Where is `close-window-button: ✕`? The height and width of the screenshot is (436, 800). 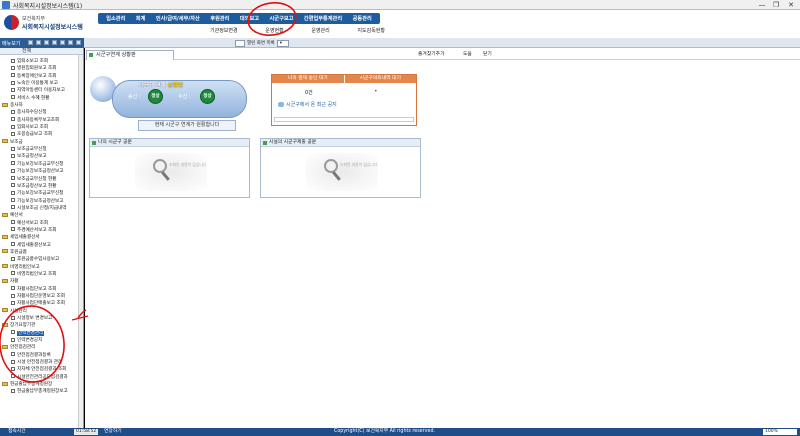
close-window-button: ✕ is located at coordinates (791, 5).